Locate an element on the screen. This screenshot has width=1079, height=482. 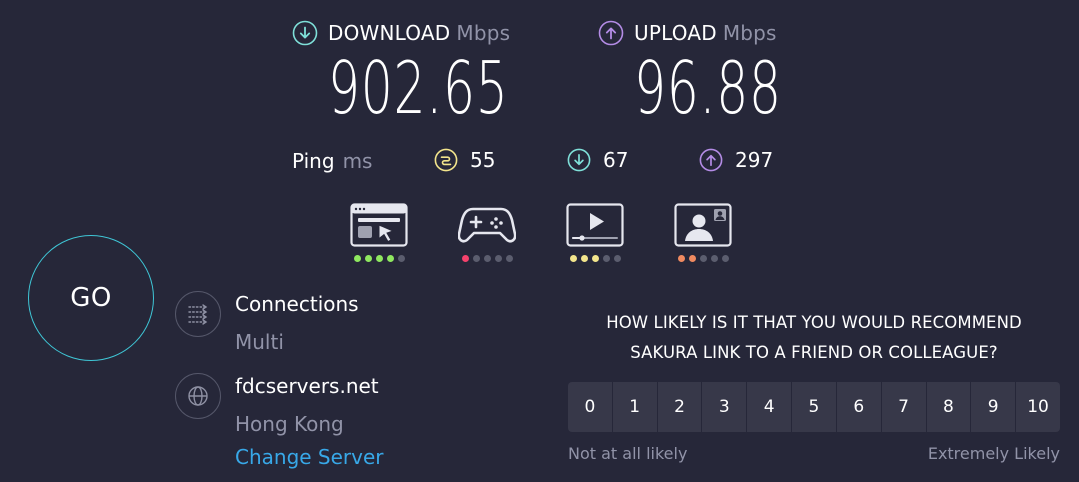
download-label: DOWNLOAD is located at coordinates (389, 33).